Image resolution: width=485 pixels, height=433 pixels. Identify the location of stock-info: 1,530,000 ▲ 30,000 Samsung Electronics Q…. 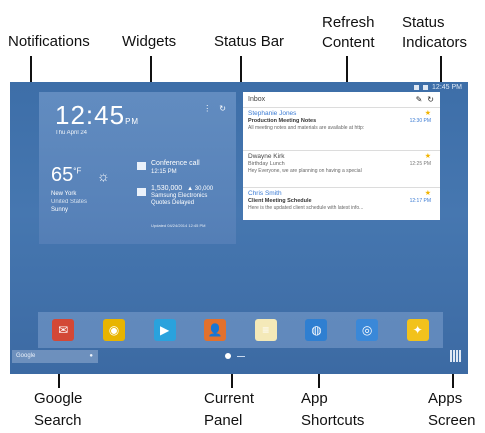
(182, 196).